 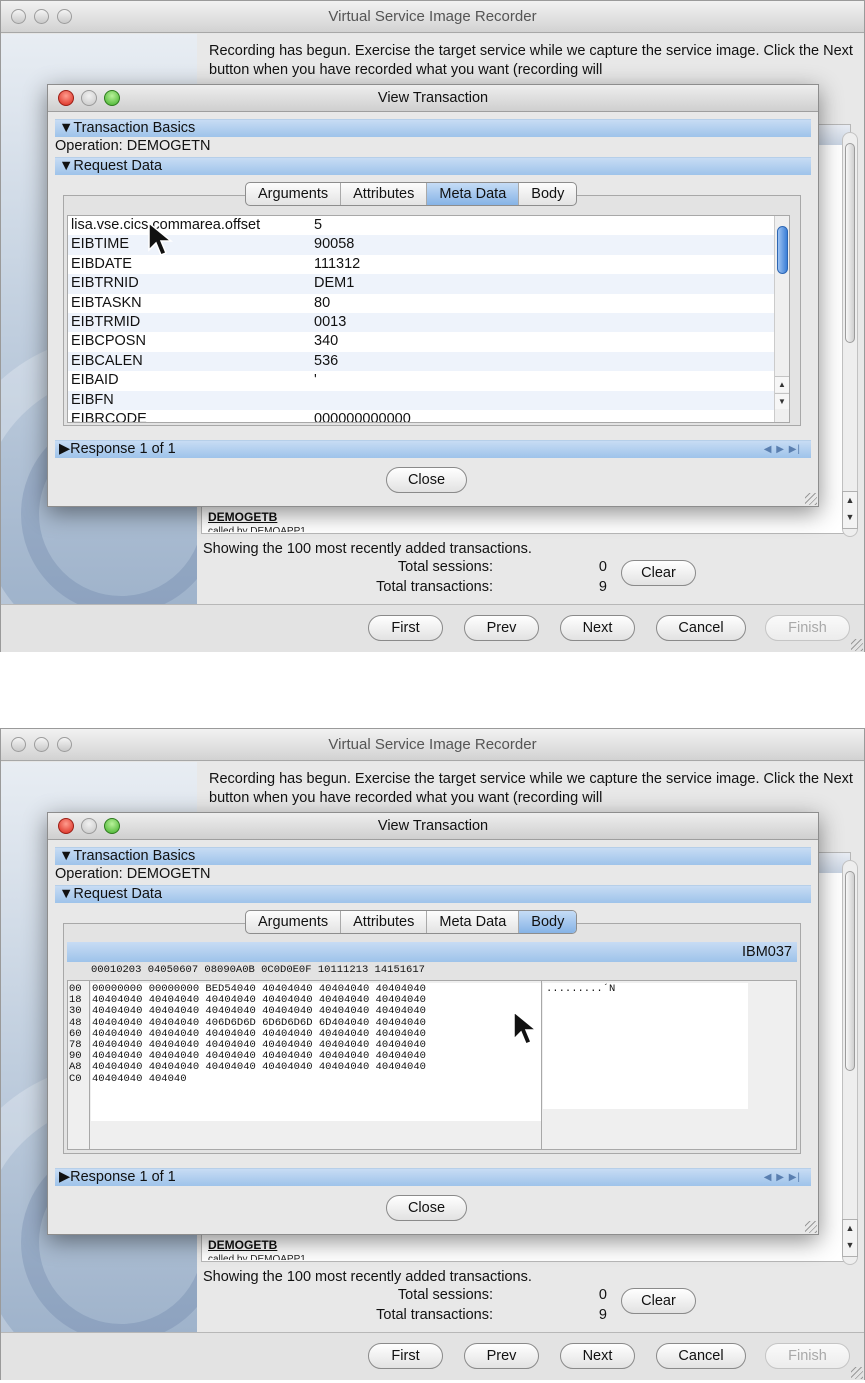 What do you see at coordinates (422, 361) in the screenshot?
I see `meta-data-row: EIBCALEN 536` at bounding box center [422, 361].